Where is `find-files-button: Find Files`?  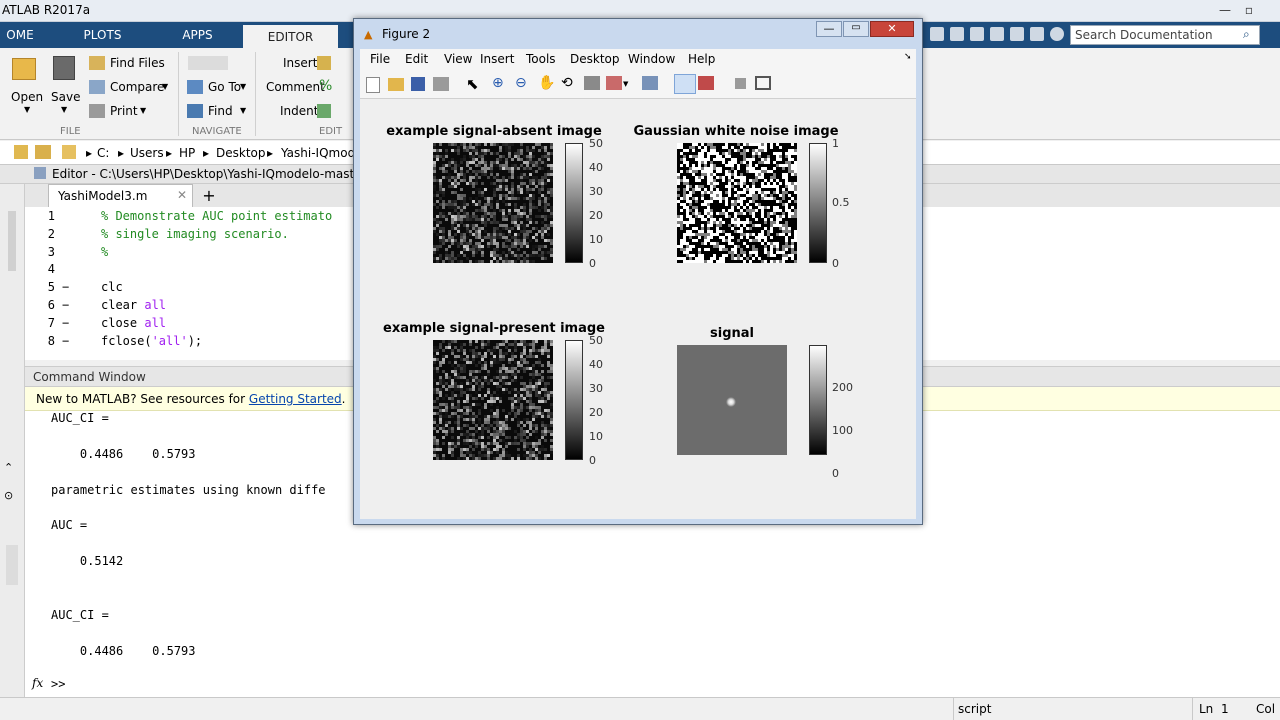
find-files-button: Find Files is located at coordinates (137, 63).